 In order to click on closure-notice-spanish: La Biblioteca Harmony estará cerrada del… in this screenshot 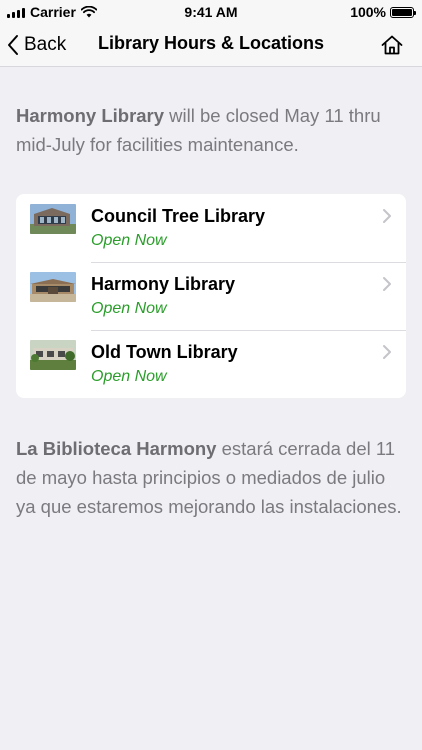, I will do `click(211, 477)`.